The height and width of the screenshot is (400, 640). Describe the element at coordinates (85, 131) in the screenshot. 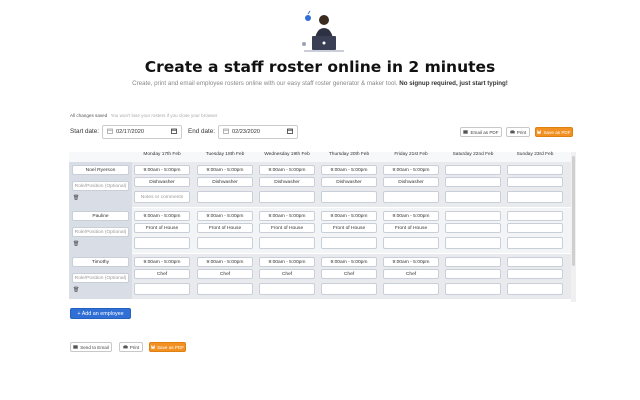

I see `start-date-label: Start date:` at that location.